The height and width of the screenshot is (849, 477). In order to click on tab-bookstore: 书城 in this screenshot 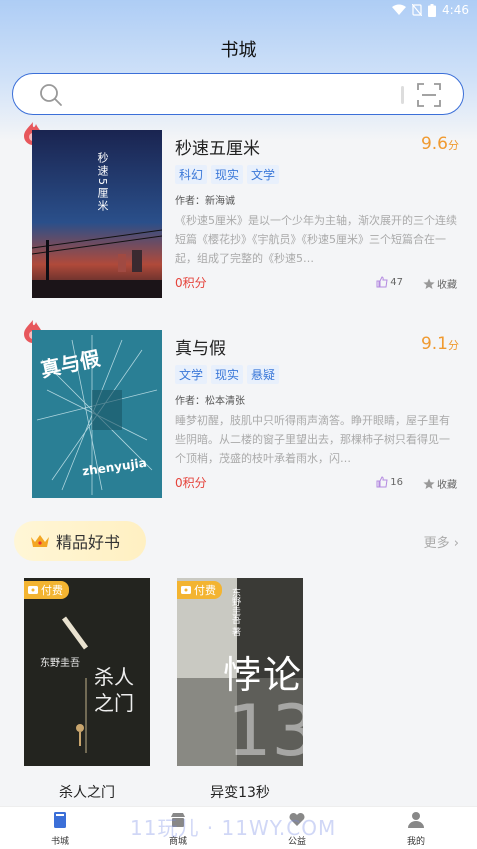, I will do `click(60, 829)`.